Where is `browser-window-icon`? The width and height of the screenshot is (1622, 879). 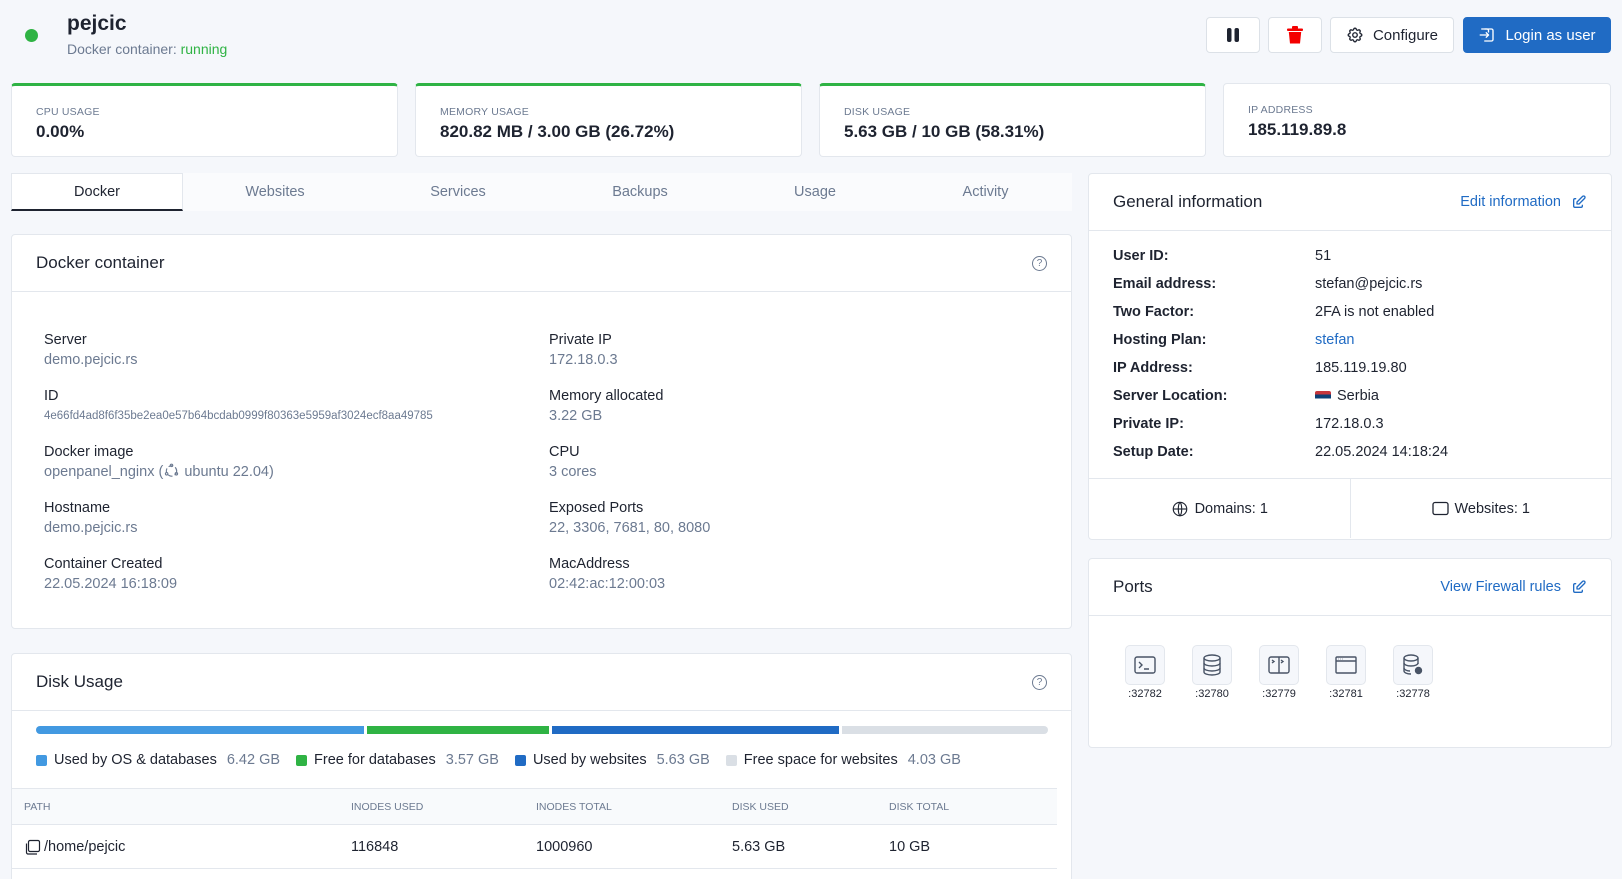 browser-window-icon is located at coordinates (1346, 665).